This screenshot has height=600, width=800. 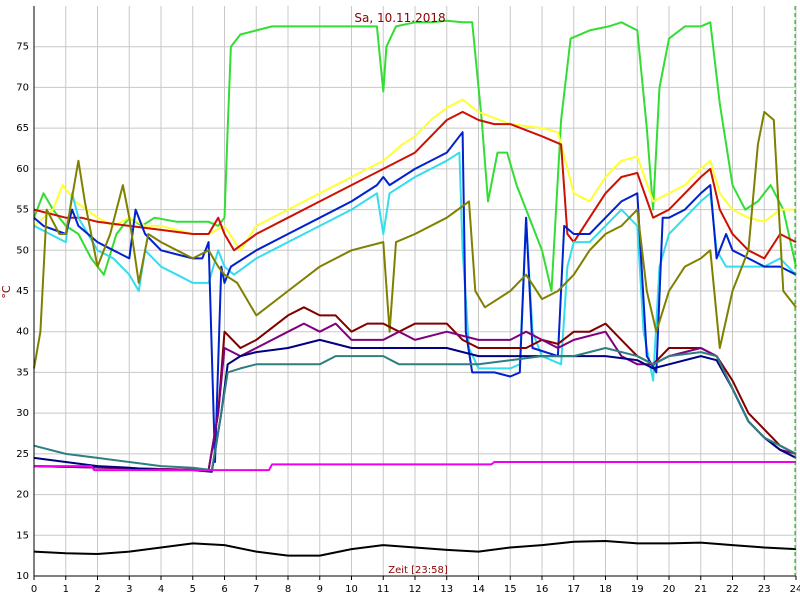 I want to click on time-readout: Zeit [23:58], so click(x=418, y=570).